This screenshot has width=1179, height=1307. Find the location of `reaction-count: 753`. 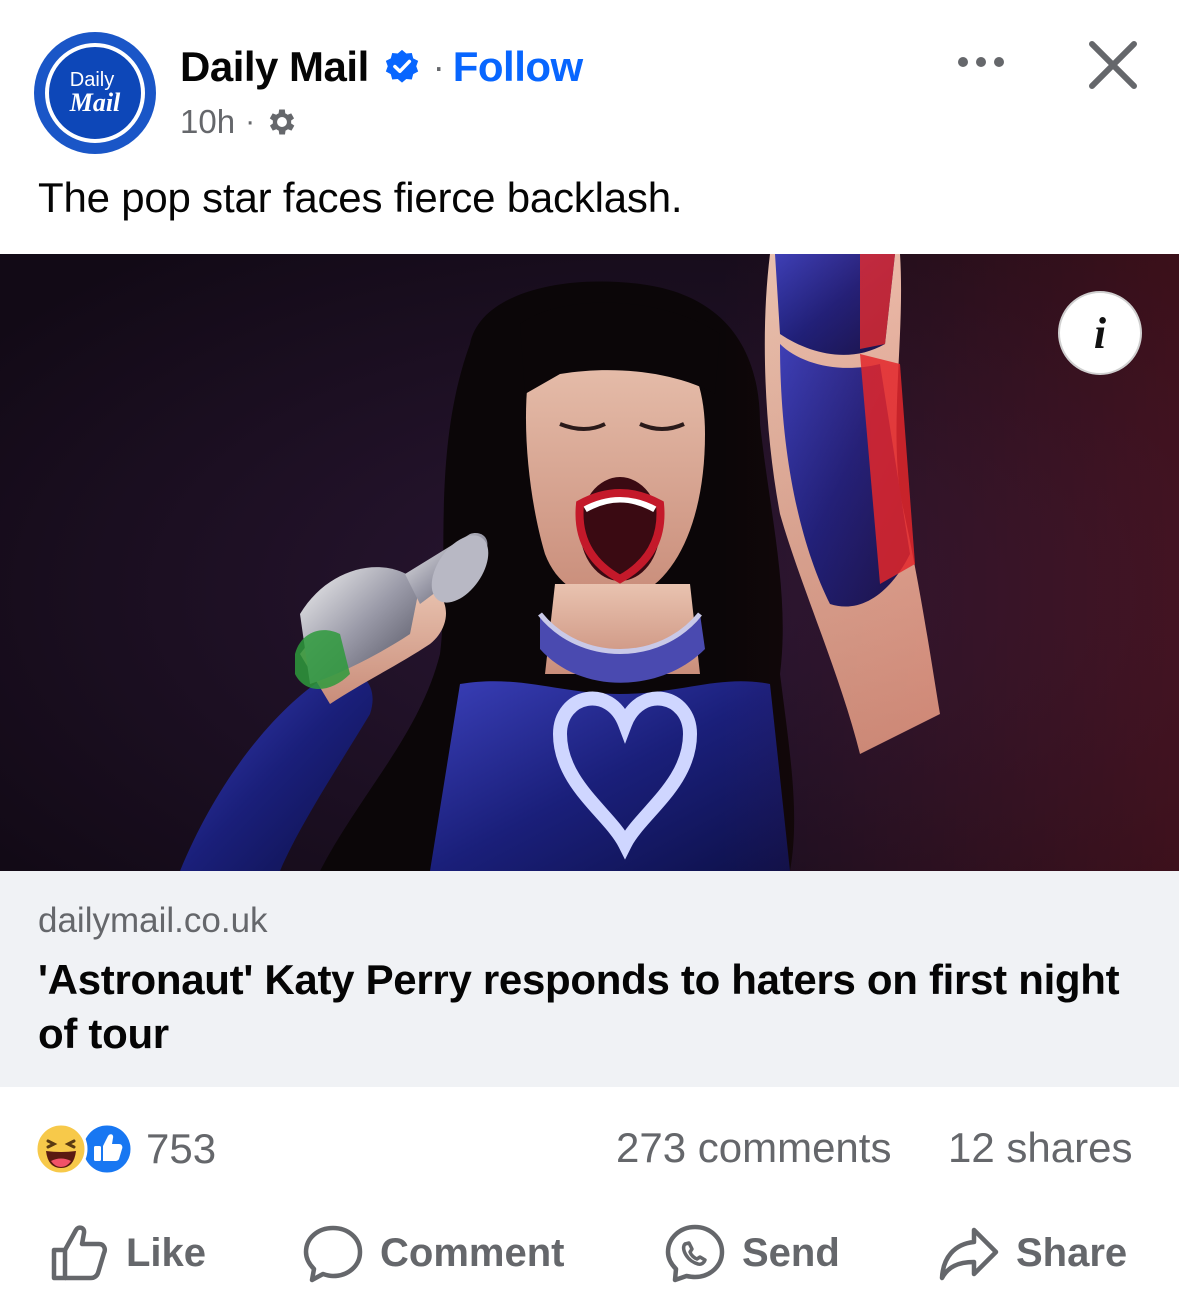

reaction-count: 753 is located at coordinates (181, 1148).